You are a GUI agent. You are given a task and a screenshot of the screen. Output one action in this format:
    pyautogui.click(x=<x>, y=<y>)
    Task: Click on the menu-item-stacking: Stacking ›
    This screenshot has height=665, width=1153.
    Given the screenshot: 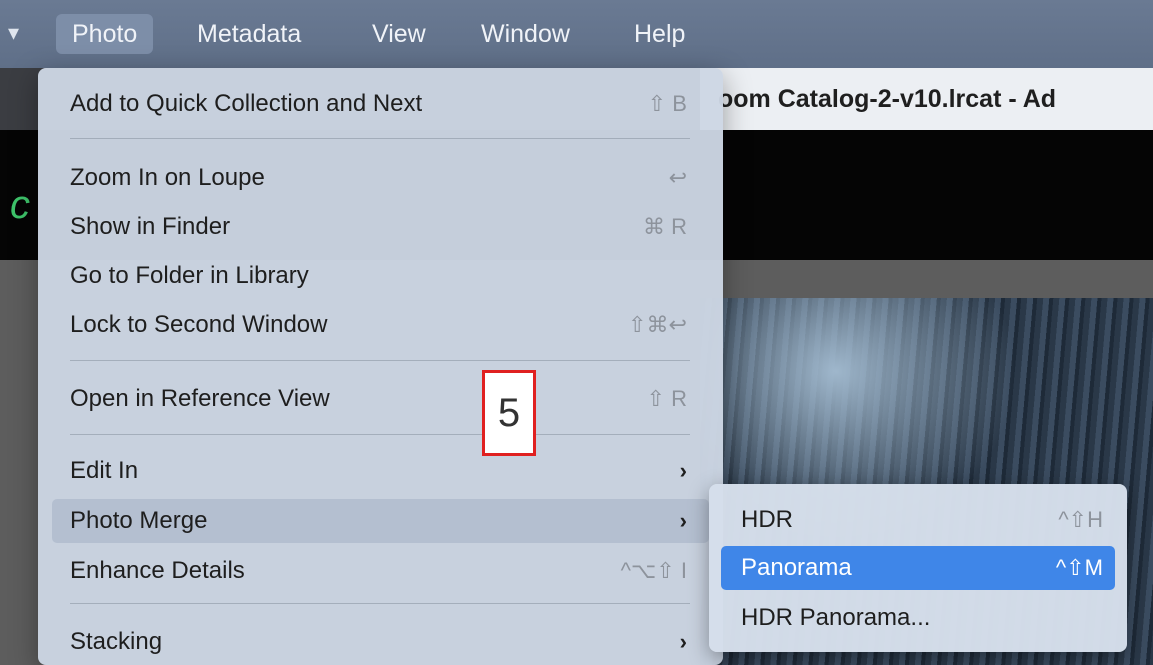 What is the action you would take?
    pyautogui.click(x=380, y=642)
    